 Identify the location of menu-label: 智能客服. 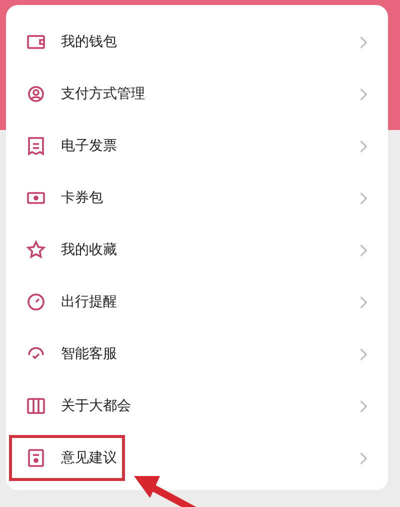
(89, 354).